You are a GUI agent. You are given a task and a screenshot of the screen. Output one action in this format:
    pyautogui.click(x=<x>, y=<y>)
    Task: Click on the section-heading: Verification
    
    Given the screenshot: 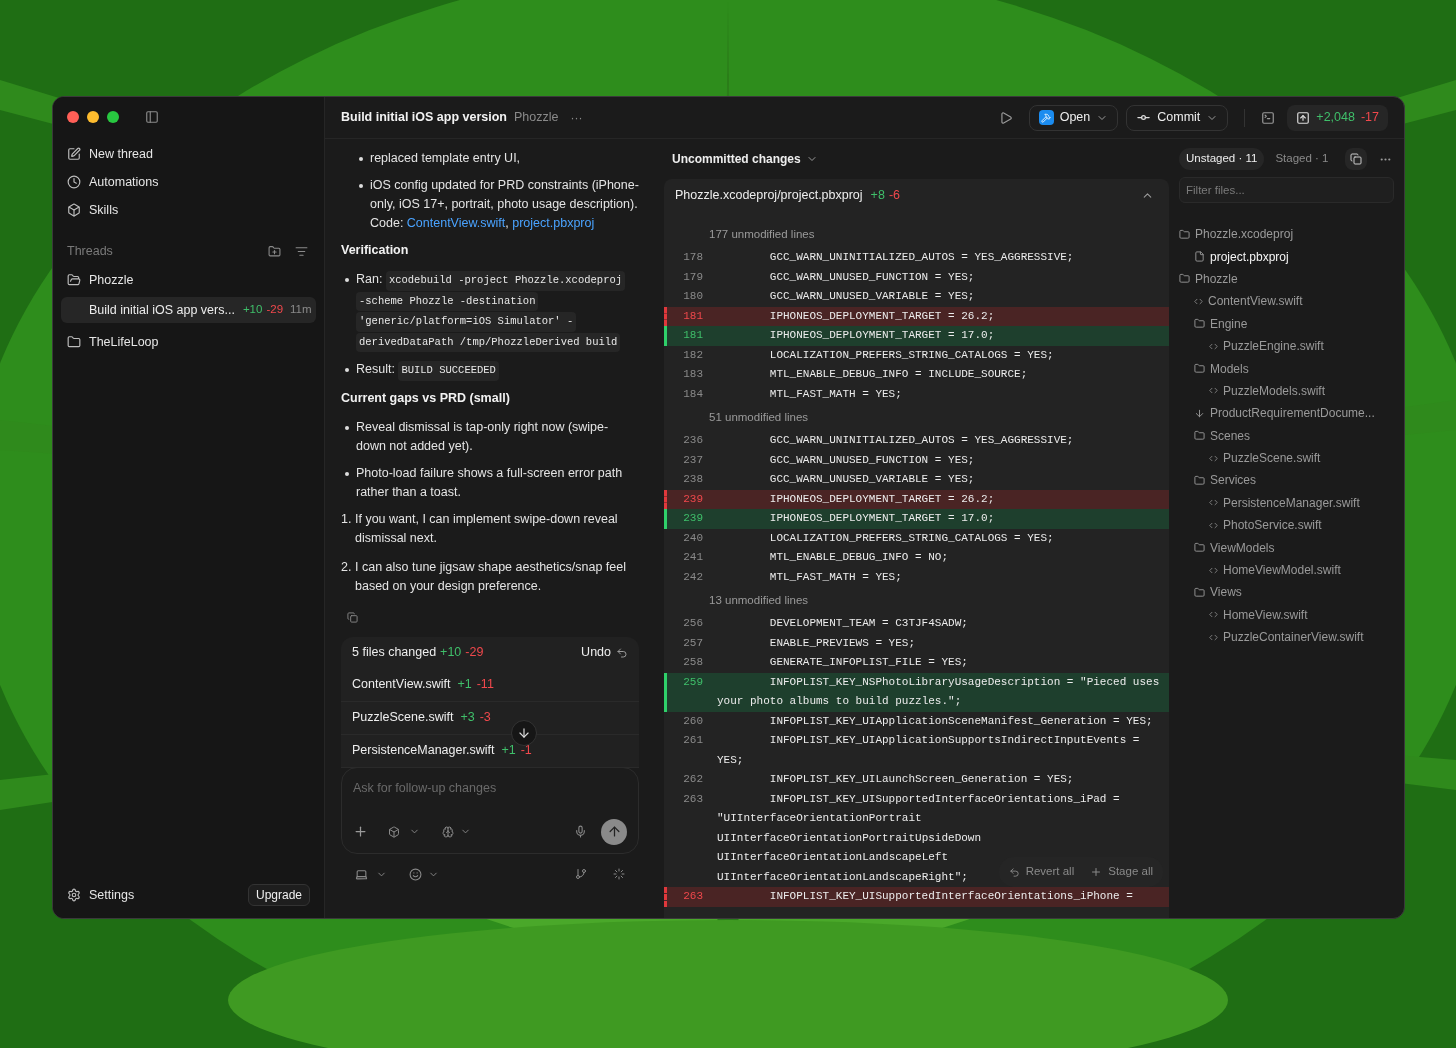 What is the action you would take?
    pyautogui.click(x=375, y=250)
    